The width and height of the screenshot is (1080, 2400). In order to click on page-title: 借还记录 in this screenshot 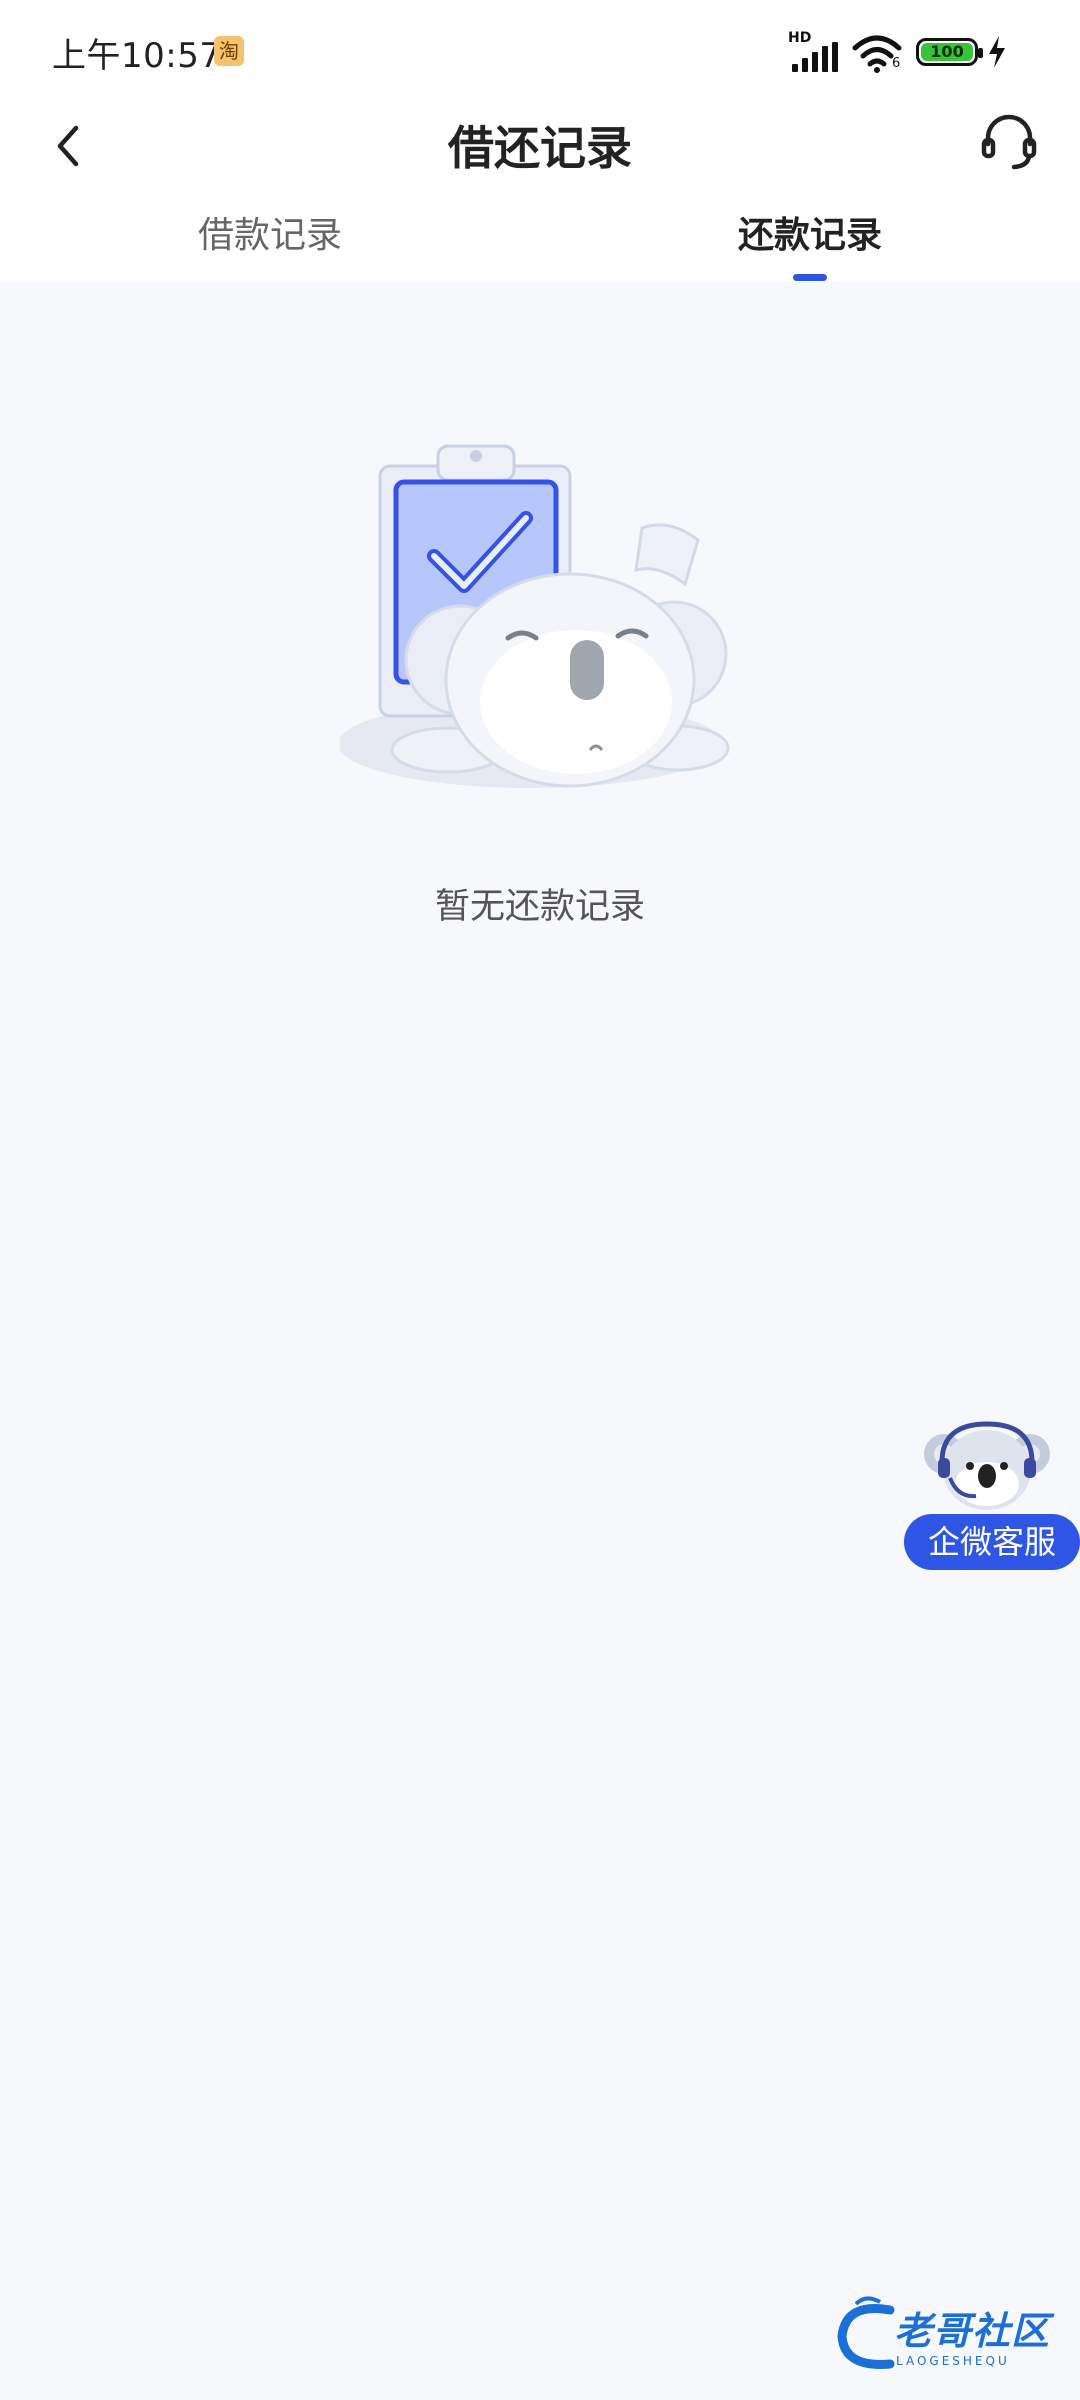, I will do `click(540, 148)`.